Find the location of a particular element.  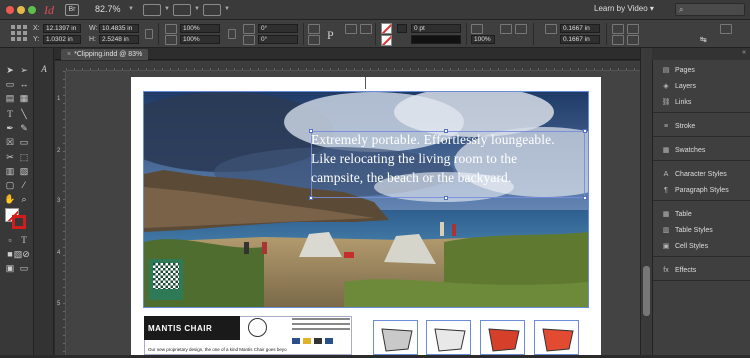

note-tool-icon: ▢ is located at coordinates (10, 185).